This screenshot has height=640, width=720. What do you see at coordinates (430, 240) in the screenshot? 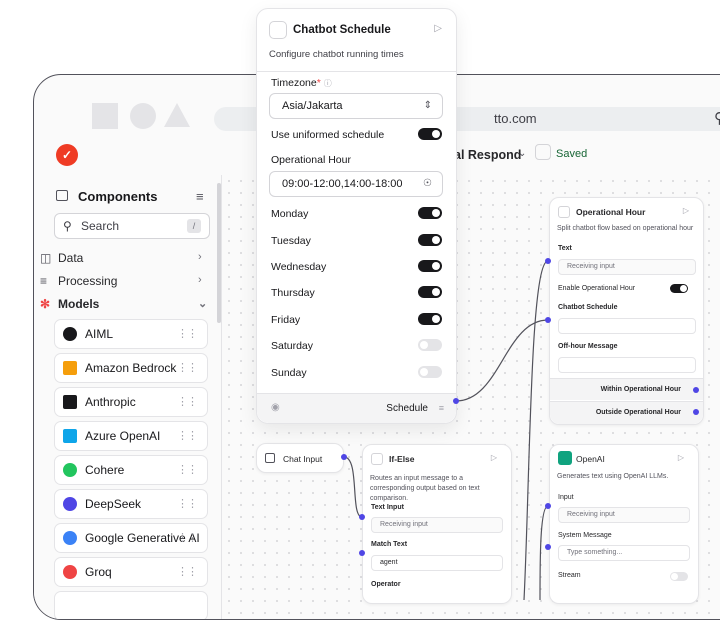
I see `tuesday-toggle` at bounding box center [430, 240].